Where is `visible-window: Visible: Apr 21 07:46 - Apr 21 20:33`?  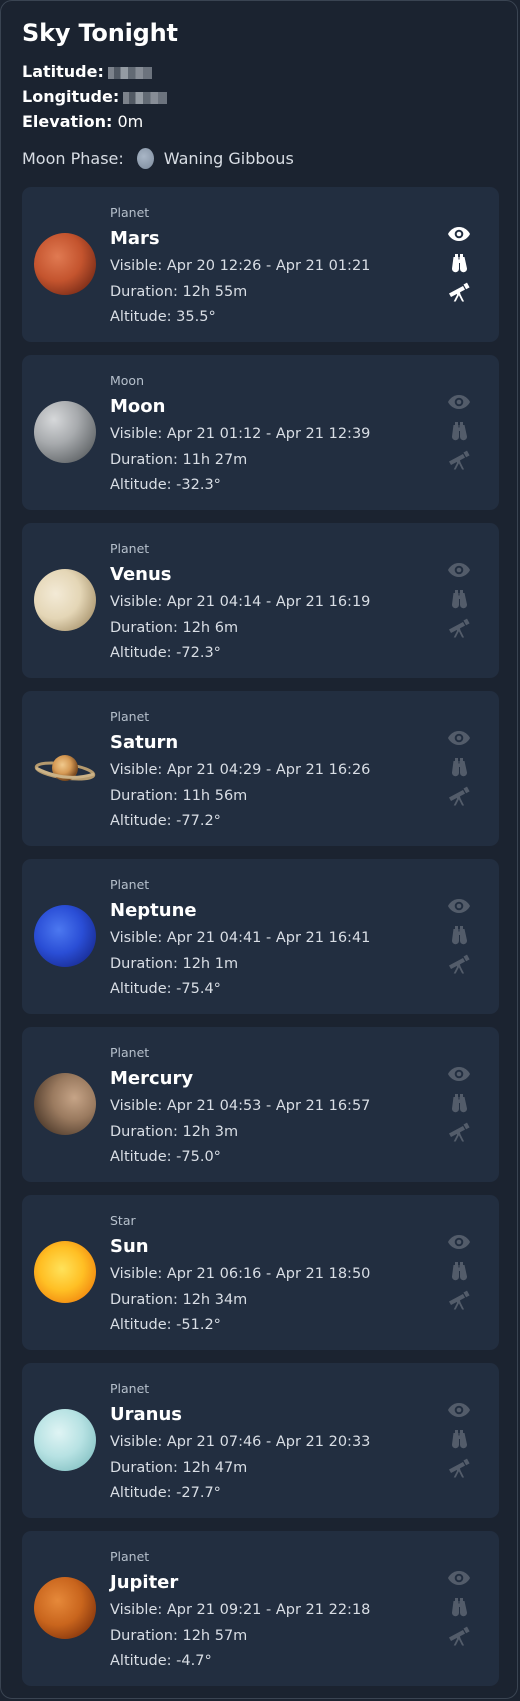
visible-window: Visible: Apr 21 07:46 - Apr 21 20:33 is located at coordinates (240, 1442).